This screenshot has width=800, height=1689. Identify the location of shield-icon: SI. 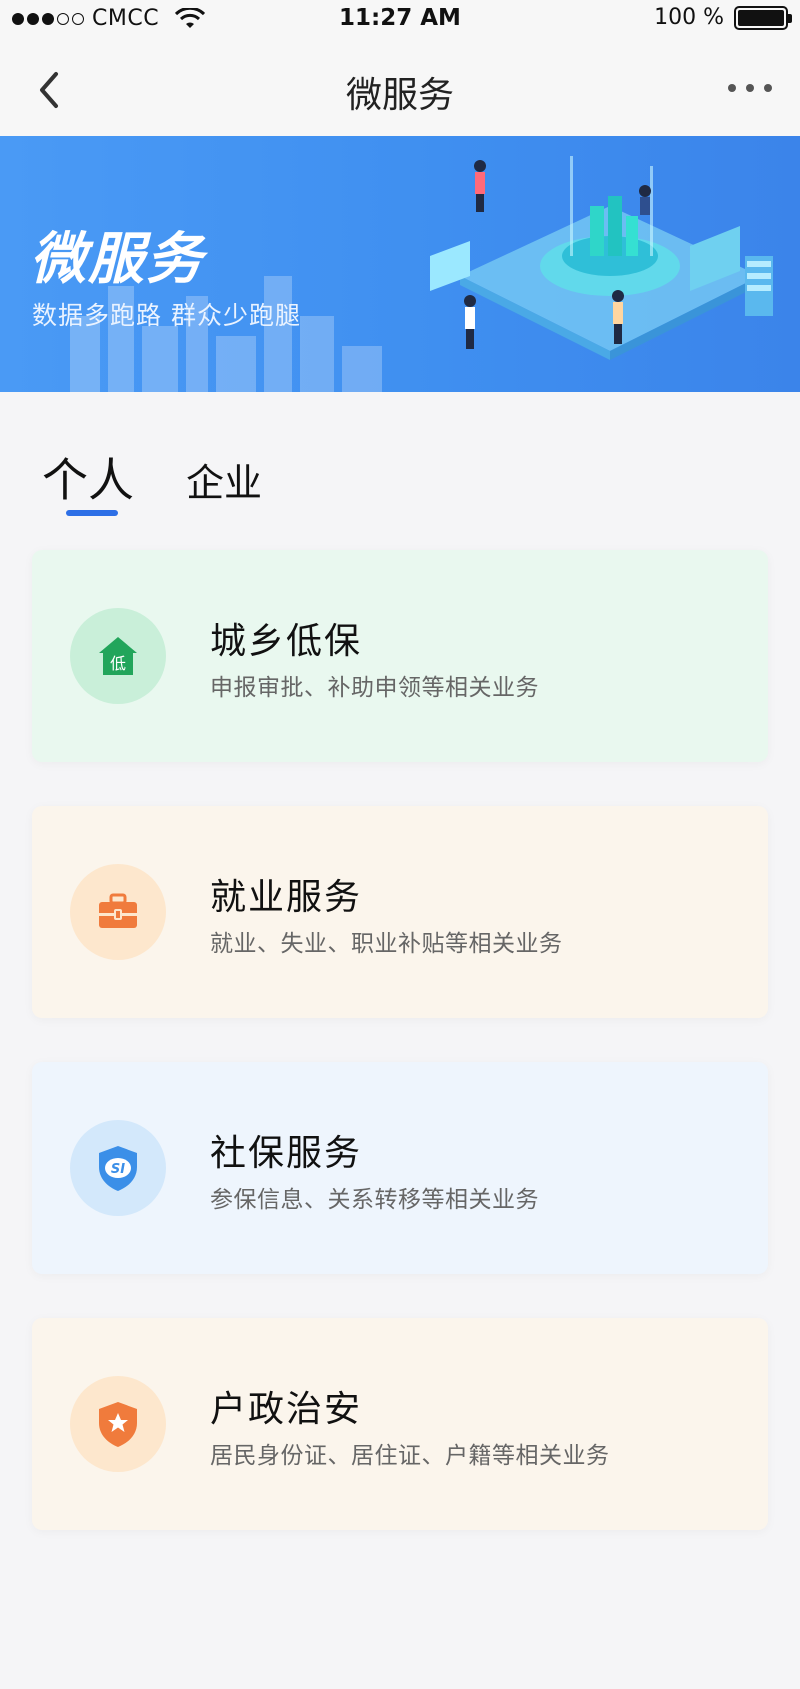
(118, 1168).